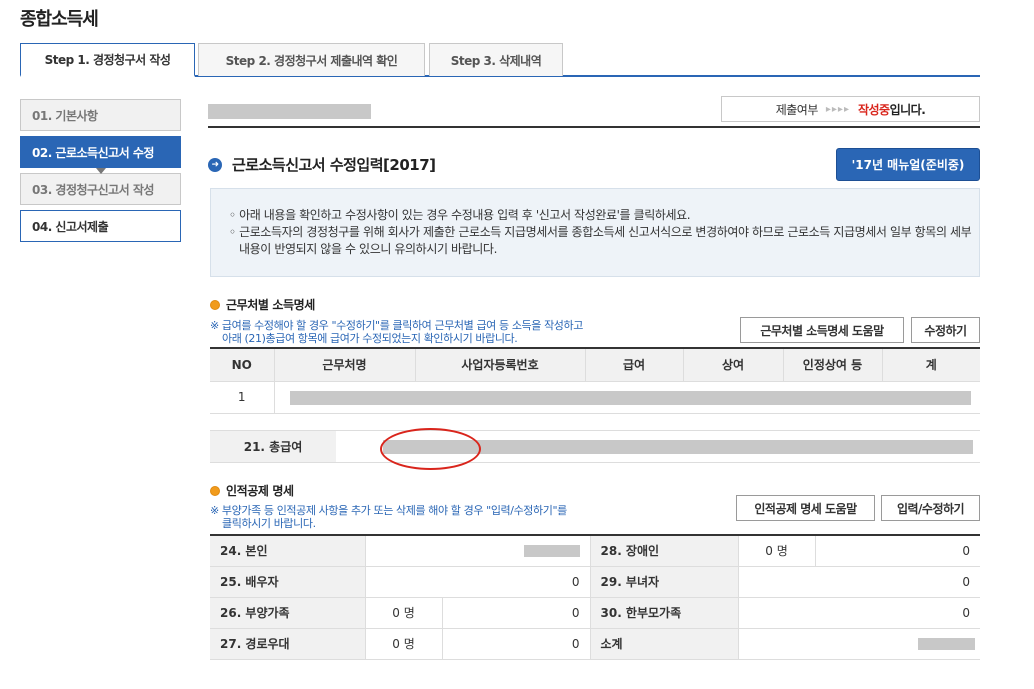 This screenshot has width=1034, height=689. What do you see at coordinates (776, 551) in the screenshot?
I see `disabled-count: 0 명` at bounding box center [776, 551].